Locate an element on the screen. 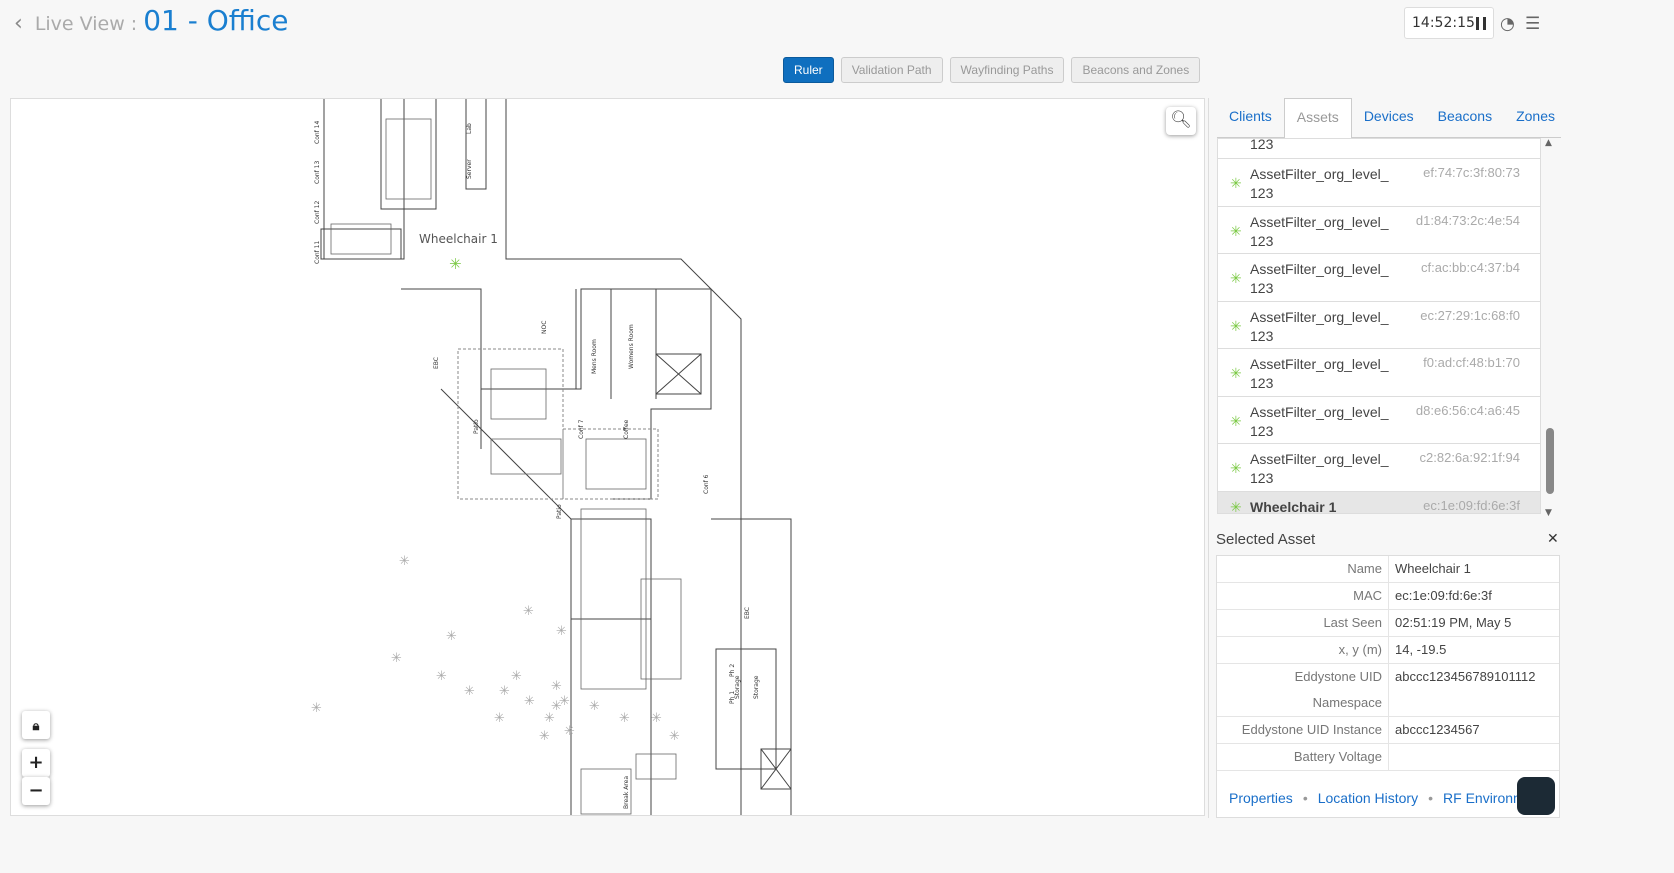 The height and width of the screenshot is (873, 1674). detail-key: Battery Voltage is located at coordinates (1303, 757).